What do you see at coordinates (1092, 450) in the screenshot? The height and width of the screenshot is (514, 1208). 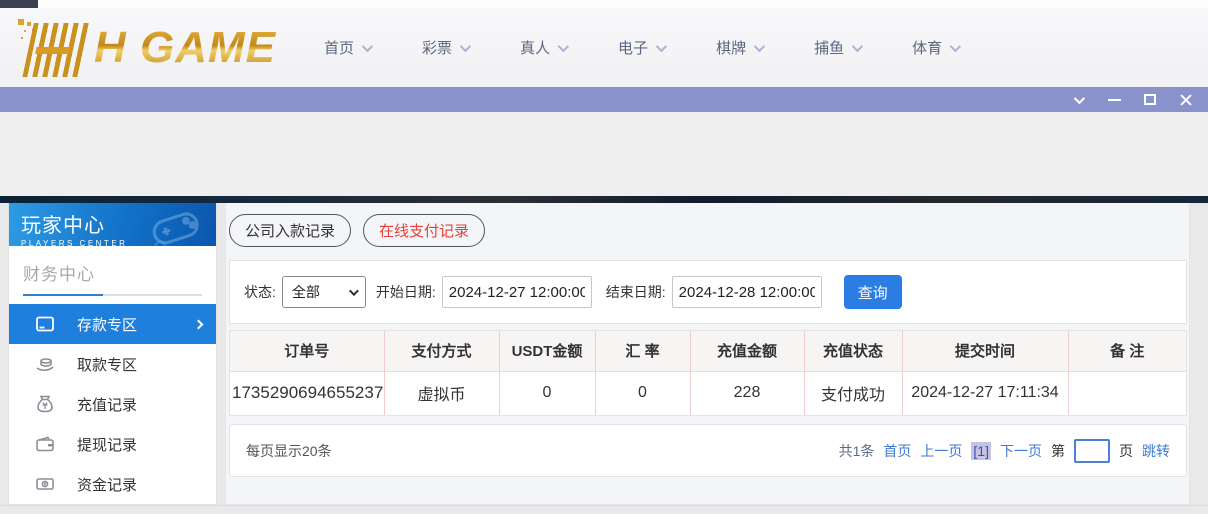 I see `jump-page-input` at bounding box center [1092, 450].